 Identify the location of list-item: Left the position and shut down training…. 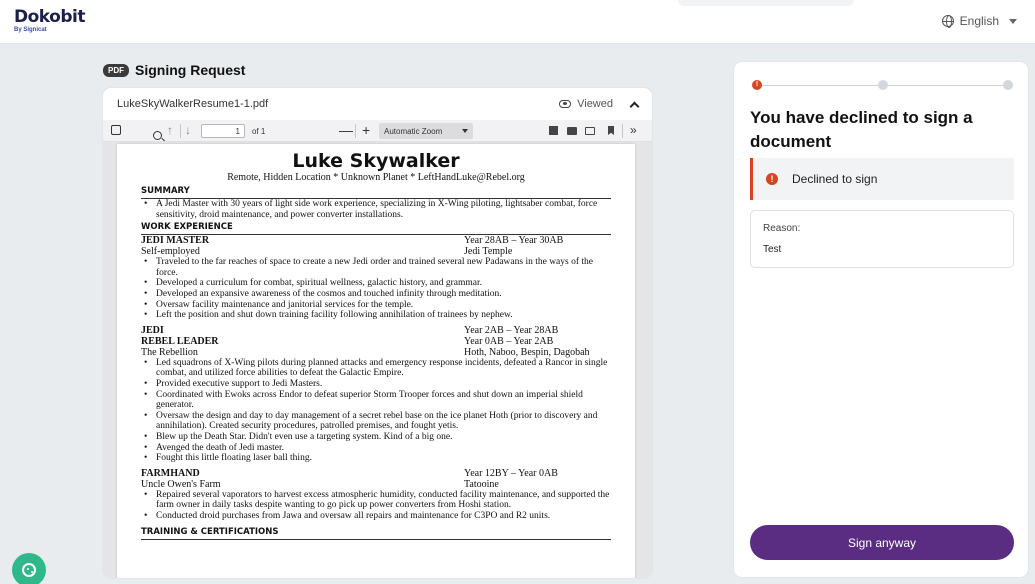
(376, 315).